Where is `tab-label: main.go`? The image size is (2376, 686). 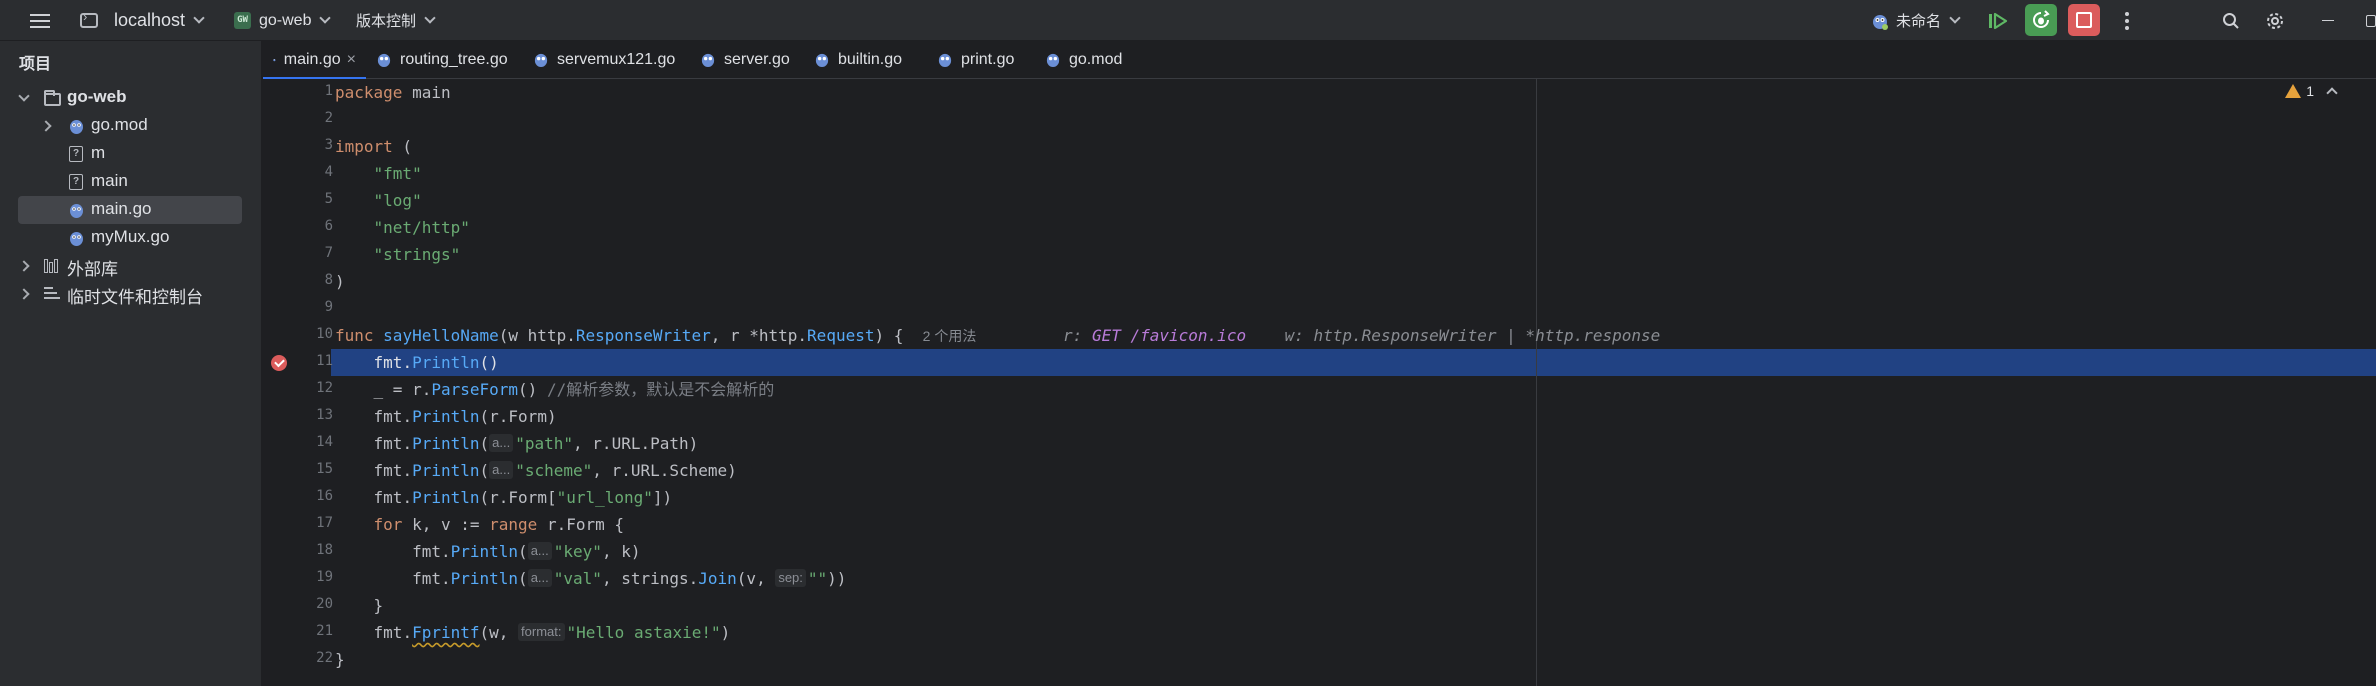
tab-label: main.go is located at coordinates (312, 59).